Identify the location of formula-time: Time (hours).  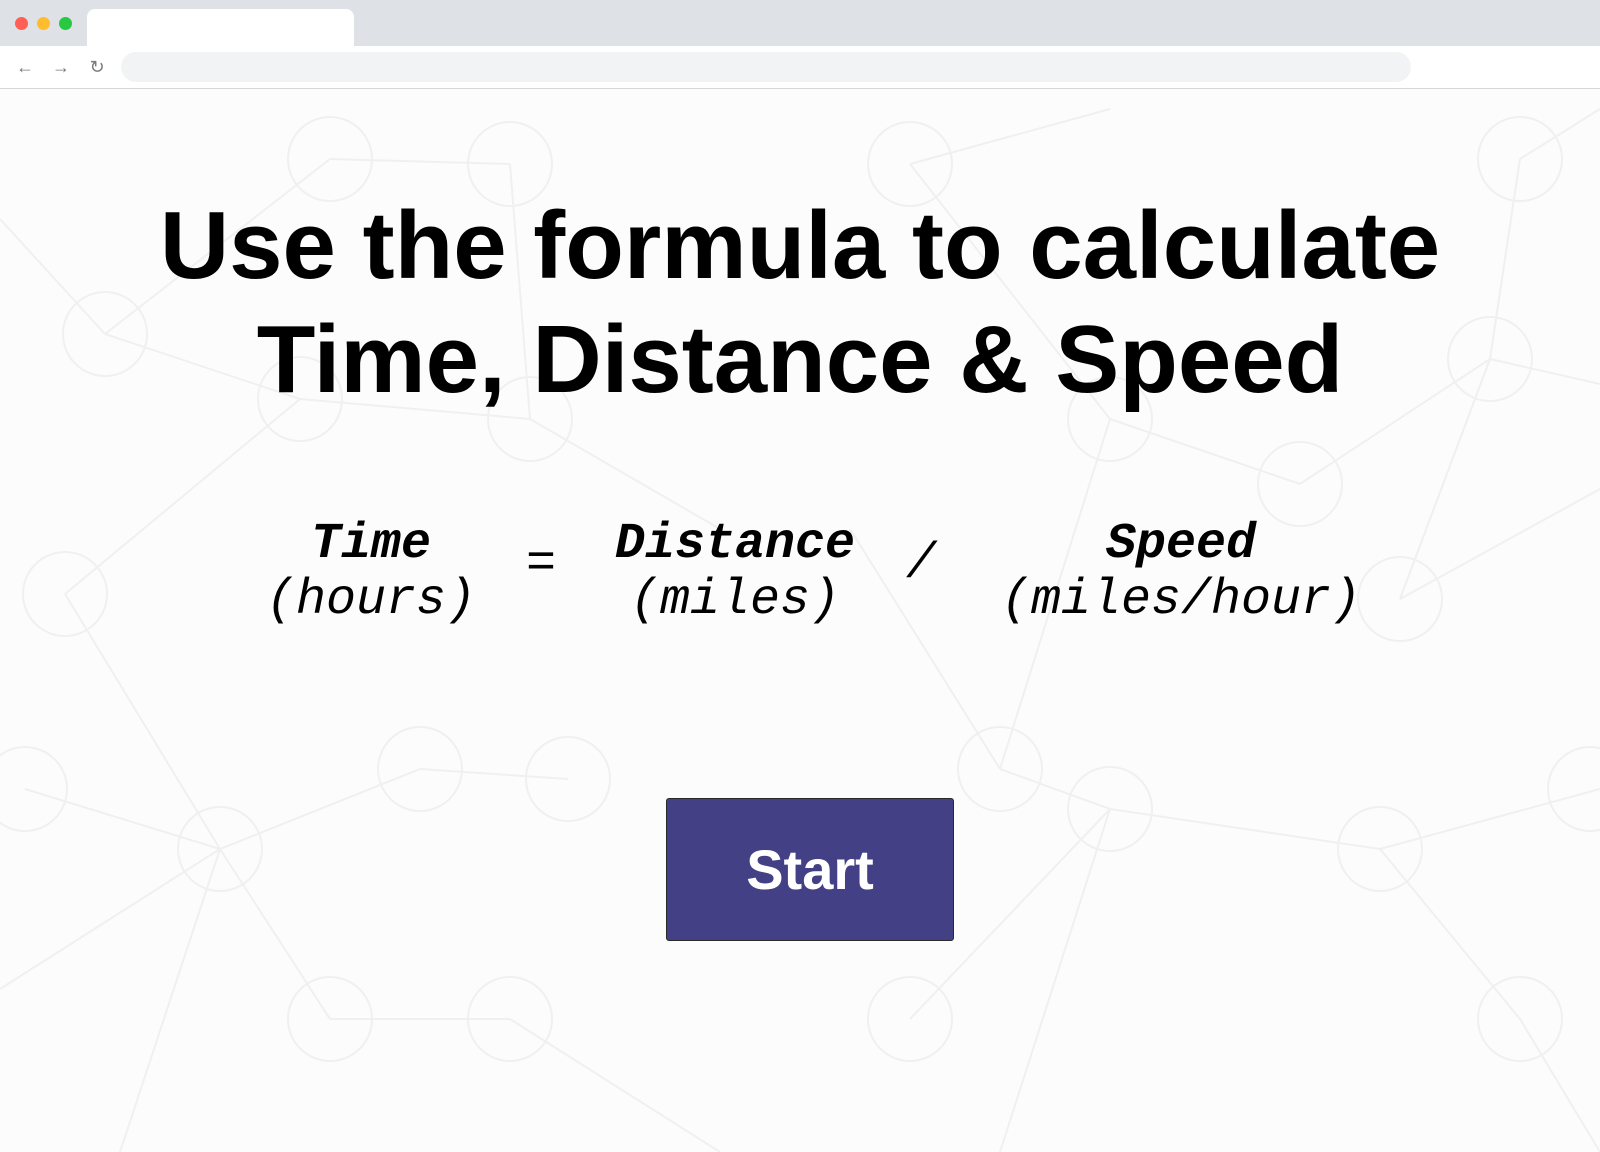
(371, 573).